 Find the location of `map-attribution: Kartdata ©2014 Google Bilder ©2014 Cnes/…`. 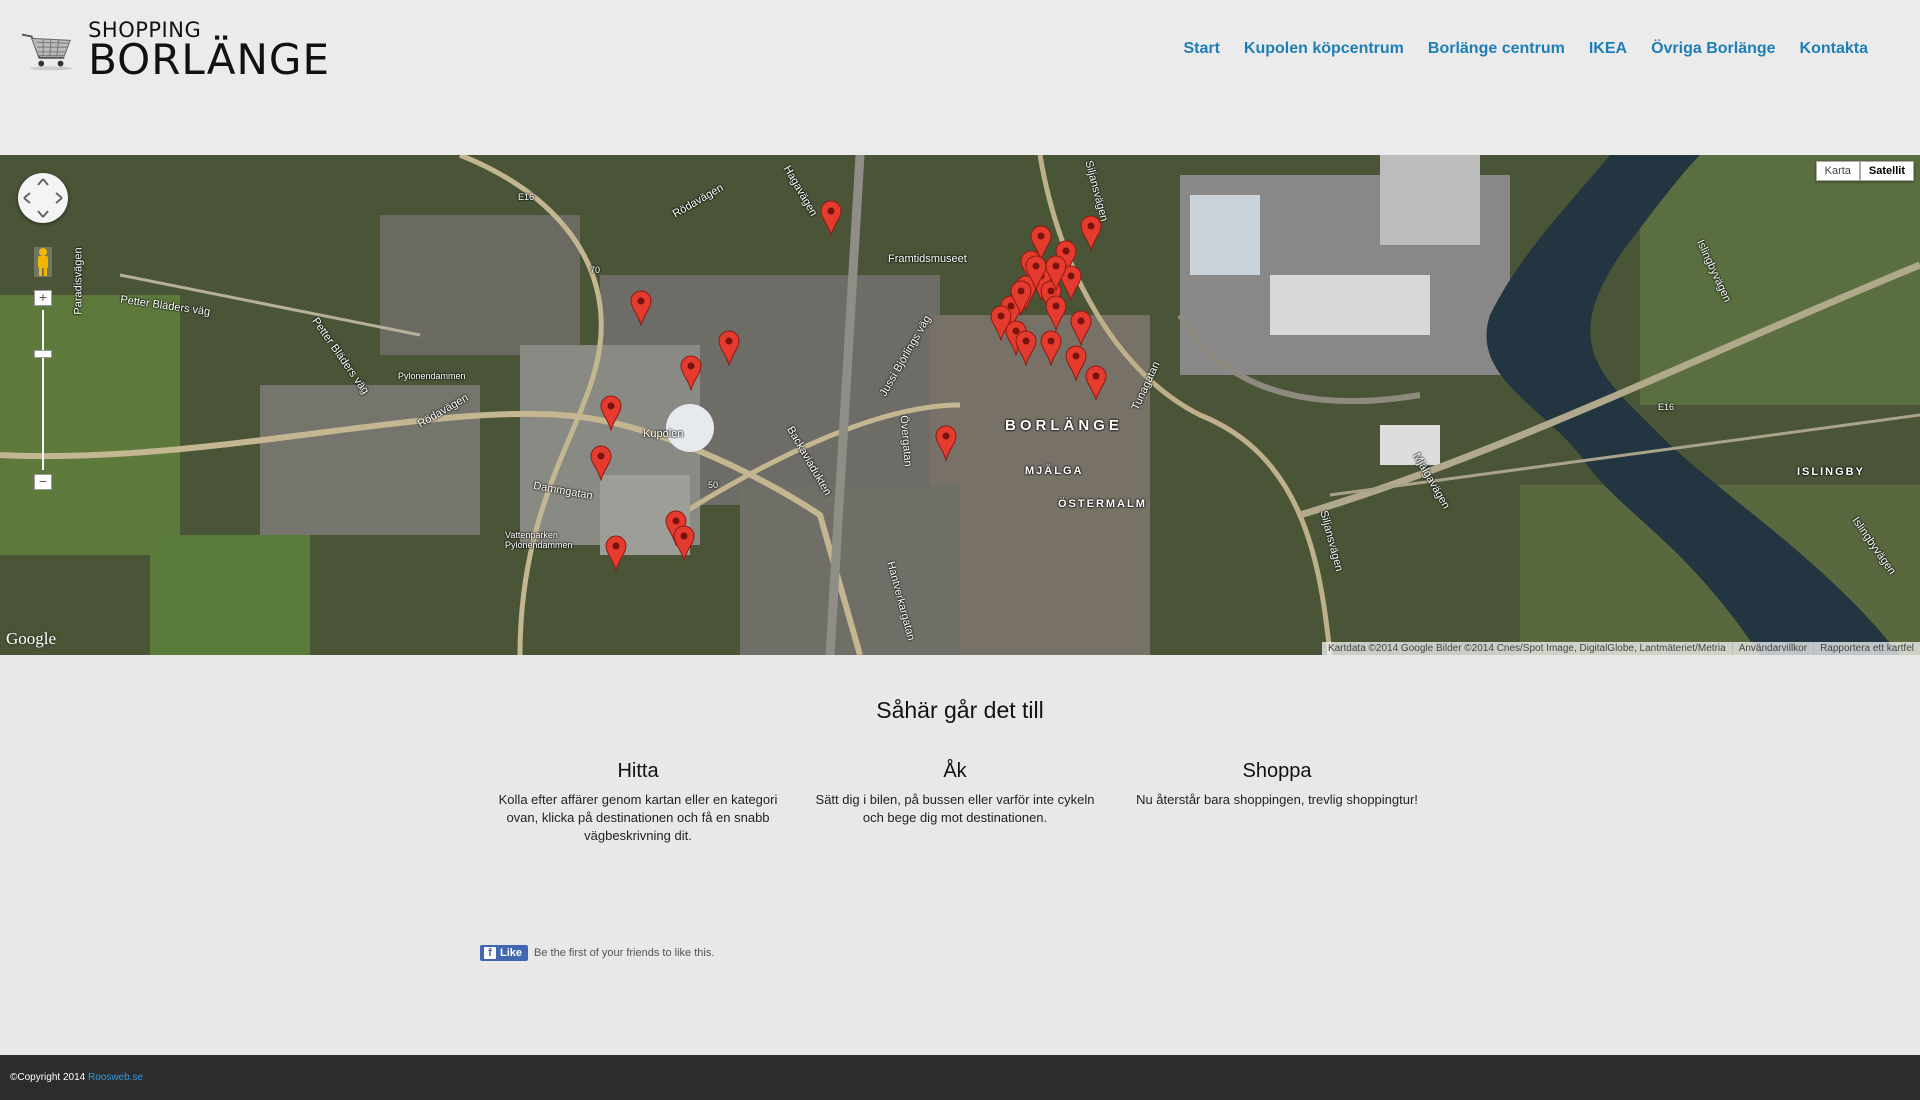

map-attribution: Kartdata ©2014 Google Bilder ©2014 Cnes/… is located at coordinates (1620, 648).